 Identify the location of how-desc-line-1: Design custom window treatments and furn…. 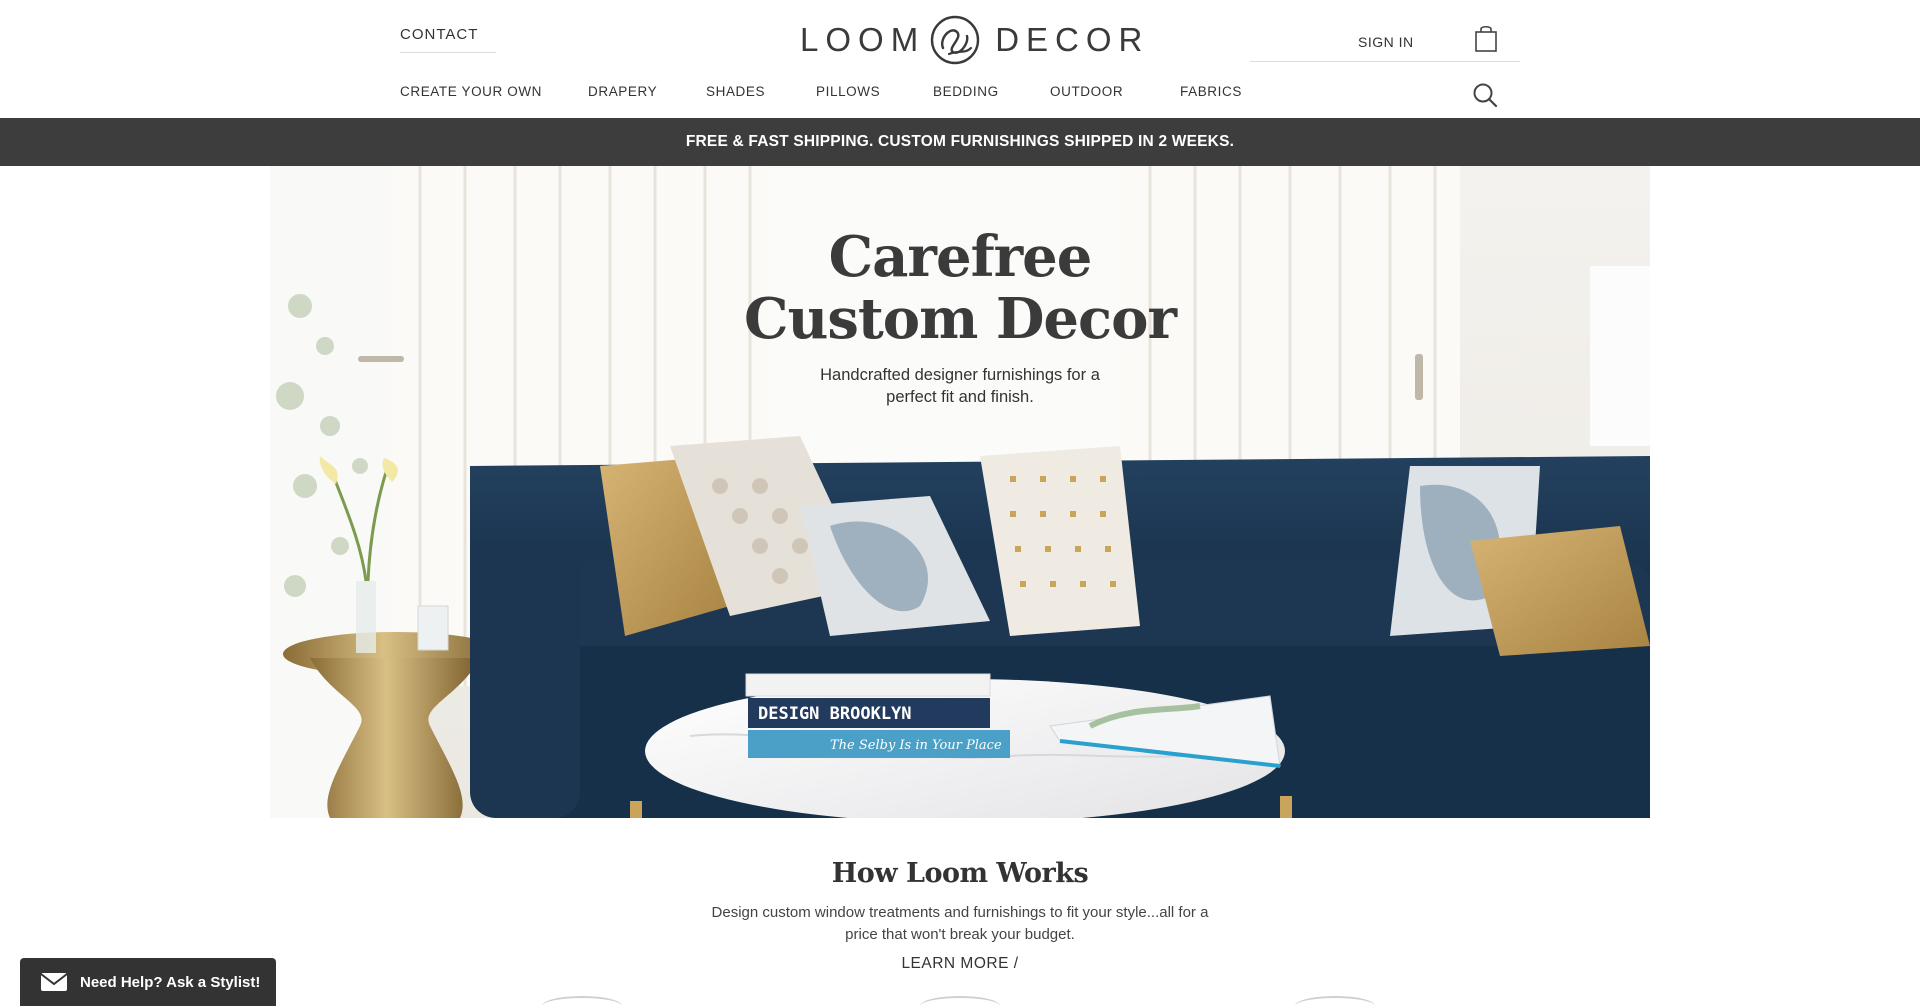
(960, 912).